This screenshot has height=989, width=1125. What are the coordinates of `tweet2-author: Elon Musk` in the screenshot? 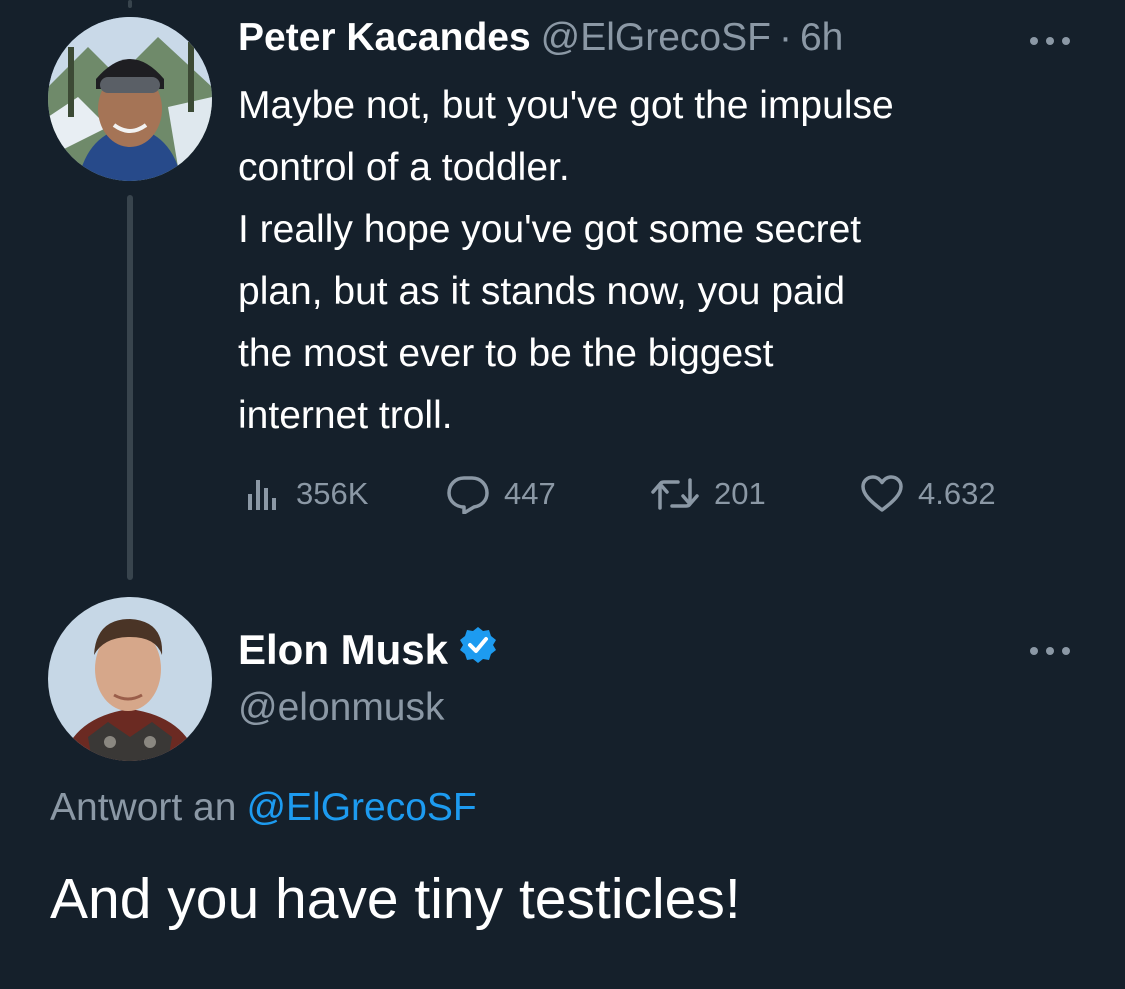 It's located at (368, 650).